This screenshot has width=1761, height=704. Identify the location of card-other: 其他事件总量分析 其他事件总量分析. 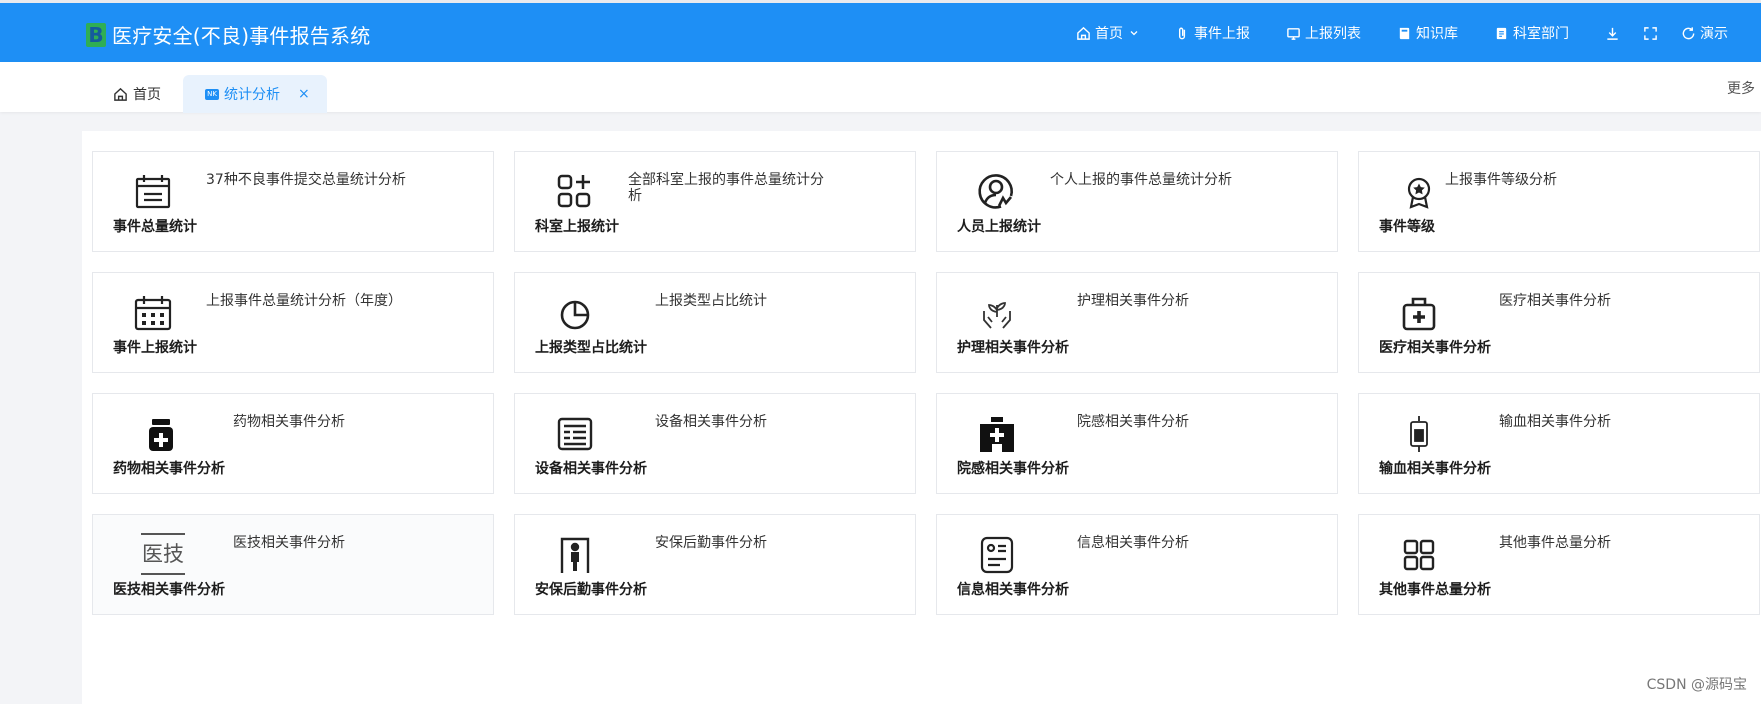
(1559, 564).